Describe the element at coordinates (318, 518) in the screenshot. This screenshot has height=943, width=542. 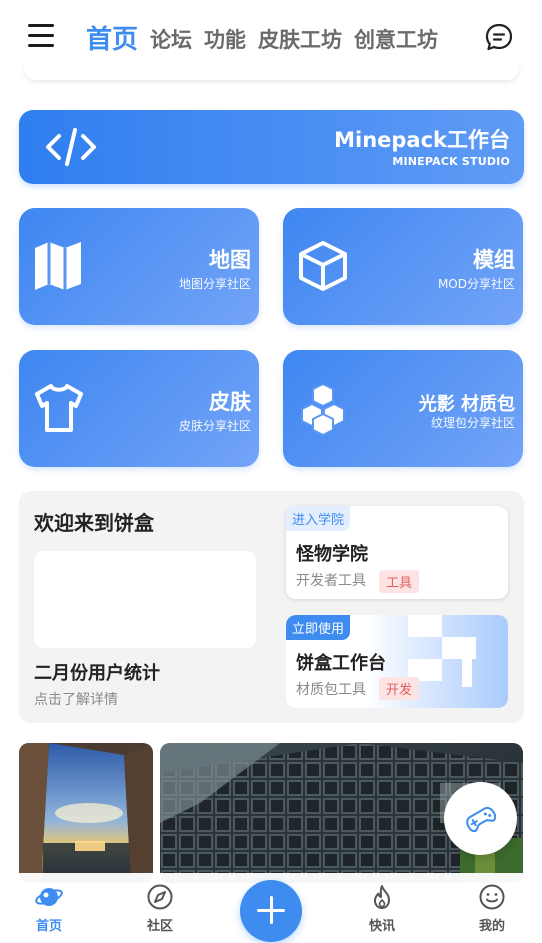
I see `enter-academy-badge: 进入学院` at that location.